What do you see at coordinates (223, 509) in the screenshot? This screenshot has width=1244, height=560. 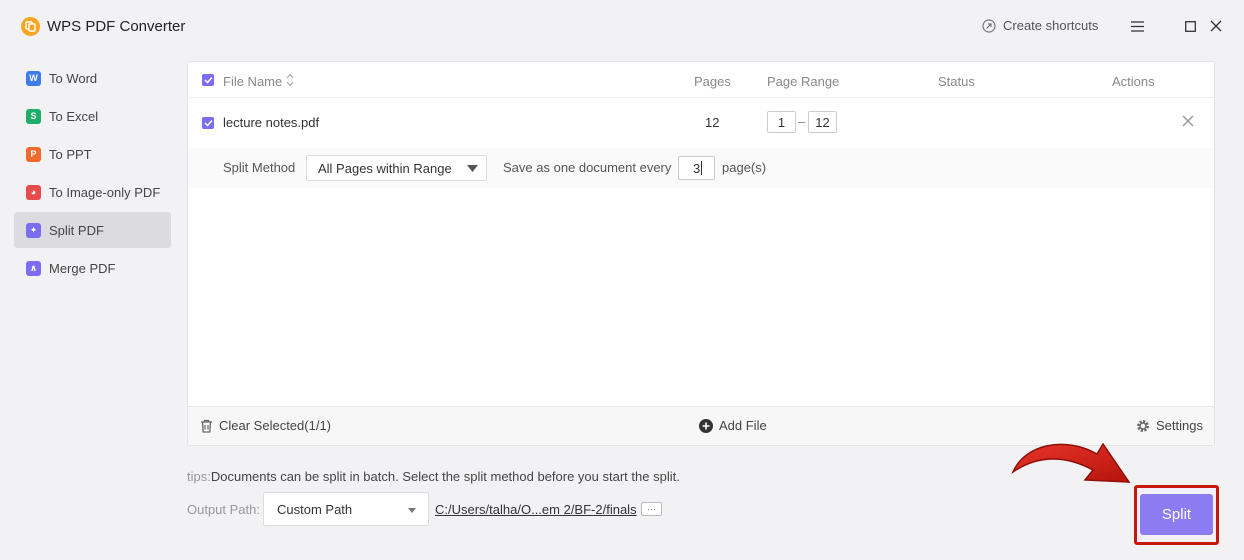 I see `output-path-label: Output Path:` at bounding box center [223, 509].